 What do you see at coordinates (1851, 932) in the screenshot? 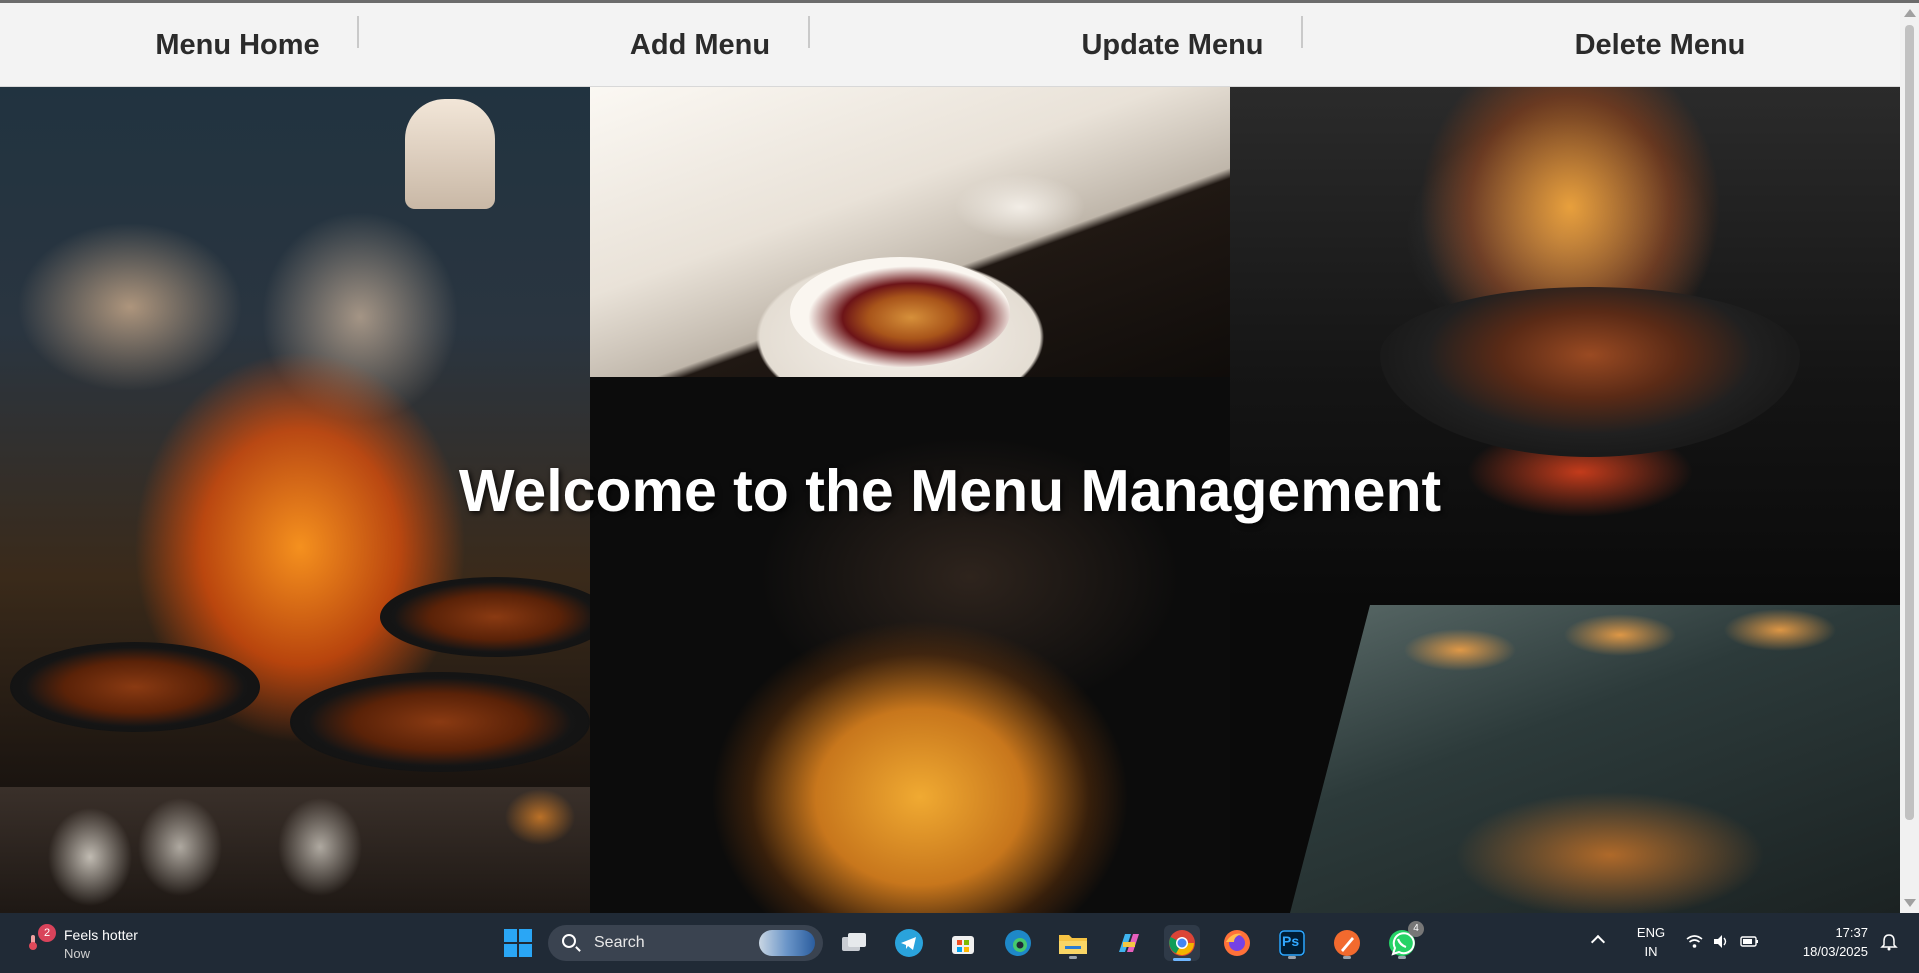
I see `clock-time: 17:37` at bounding box center [1851, 932].